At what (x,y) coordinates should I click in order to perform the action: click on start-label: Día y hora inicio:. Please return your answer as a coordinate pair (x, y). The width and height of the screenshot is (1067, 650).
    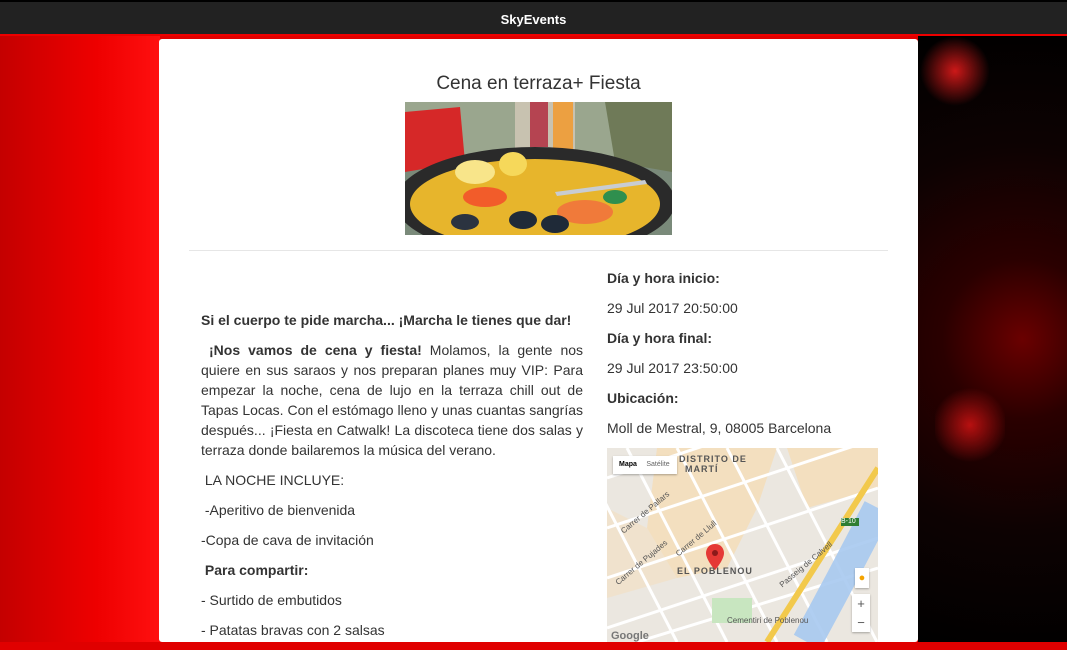
    Looking at the image, I should click on (663, 278).